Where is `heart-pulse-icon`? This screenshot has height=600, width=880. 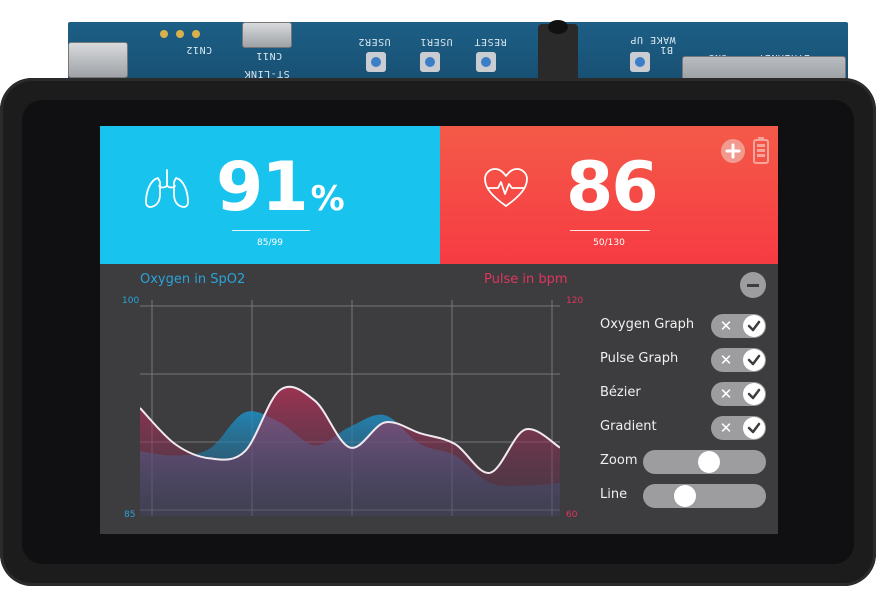 heart-pulse-icon is located at coordinates (506, 187).